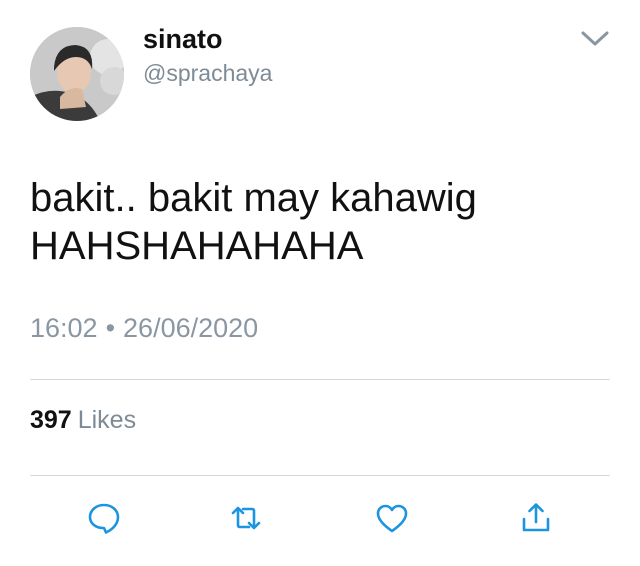 The height and width of the screenshot is (566, 640). Describe the element at coordinates (536, 518) in the screenshot. I see `share-icon` at that location.